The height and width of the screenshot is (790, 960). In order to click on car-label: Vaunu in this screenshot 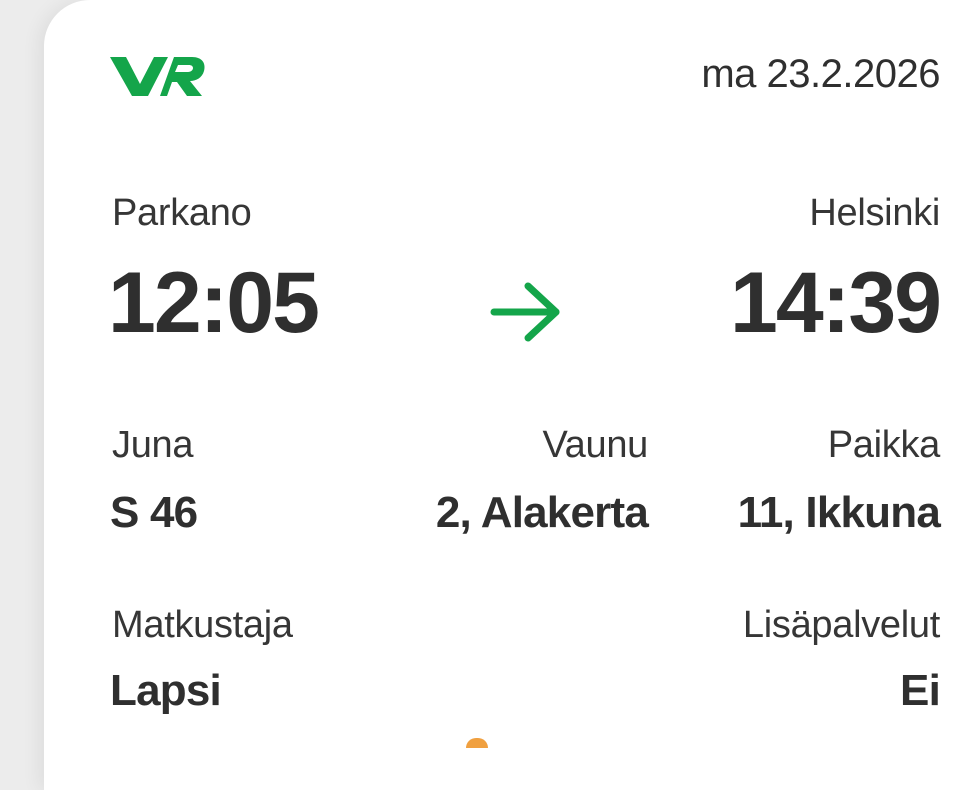, I will do `click(595, 445)`.